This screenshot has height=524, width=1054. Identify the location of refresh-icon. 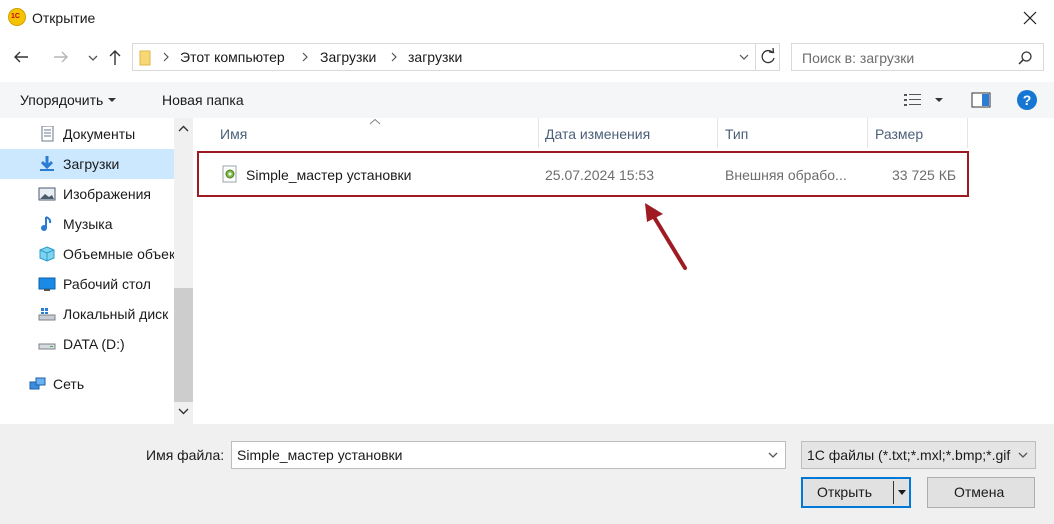
(768, 55).